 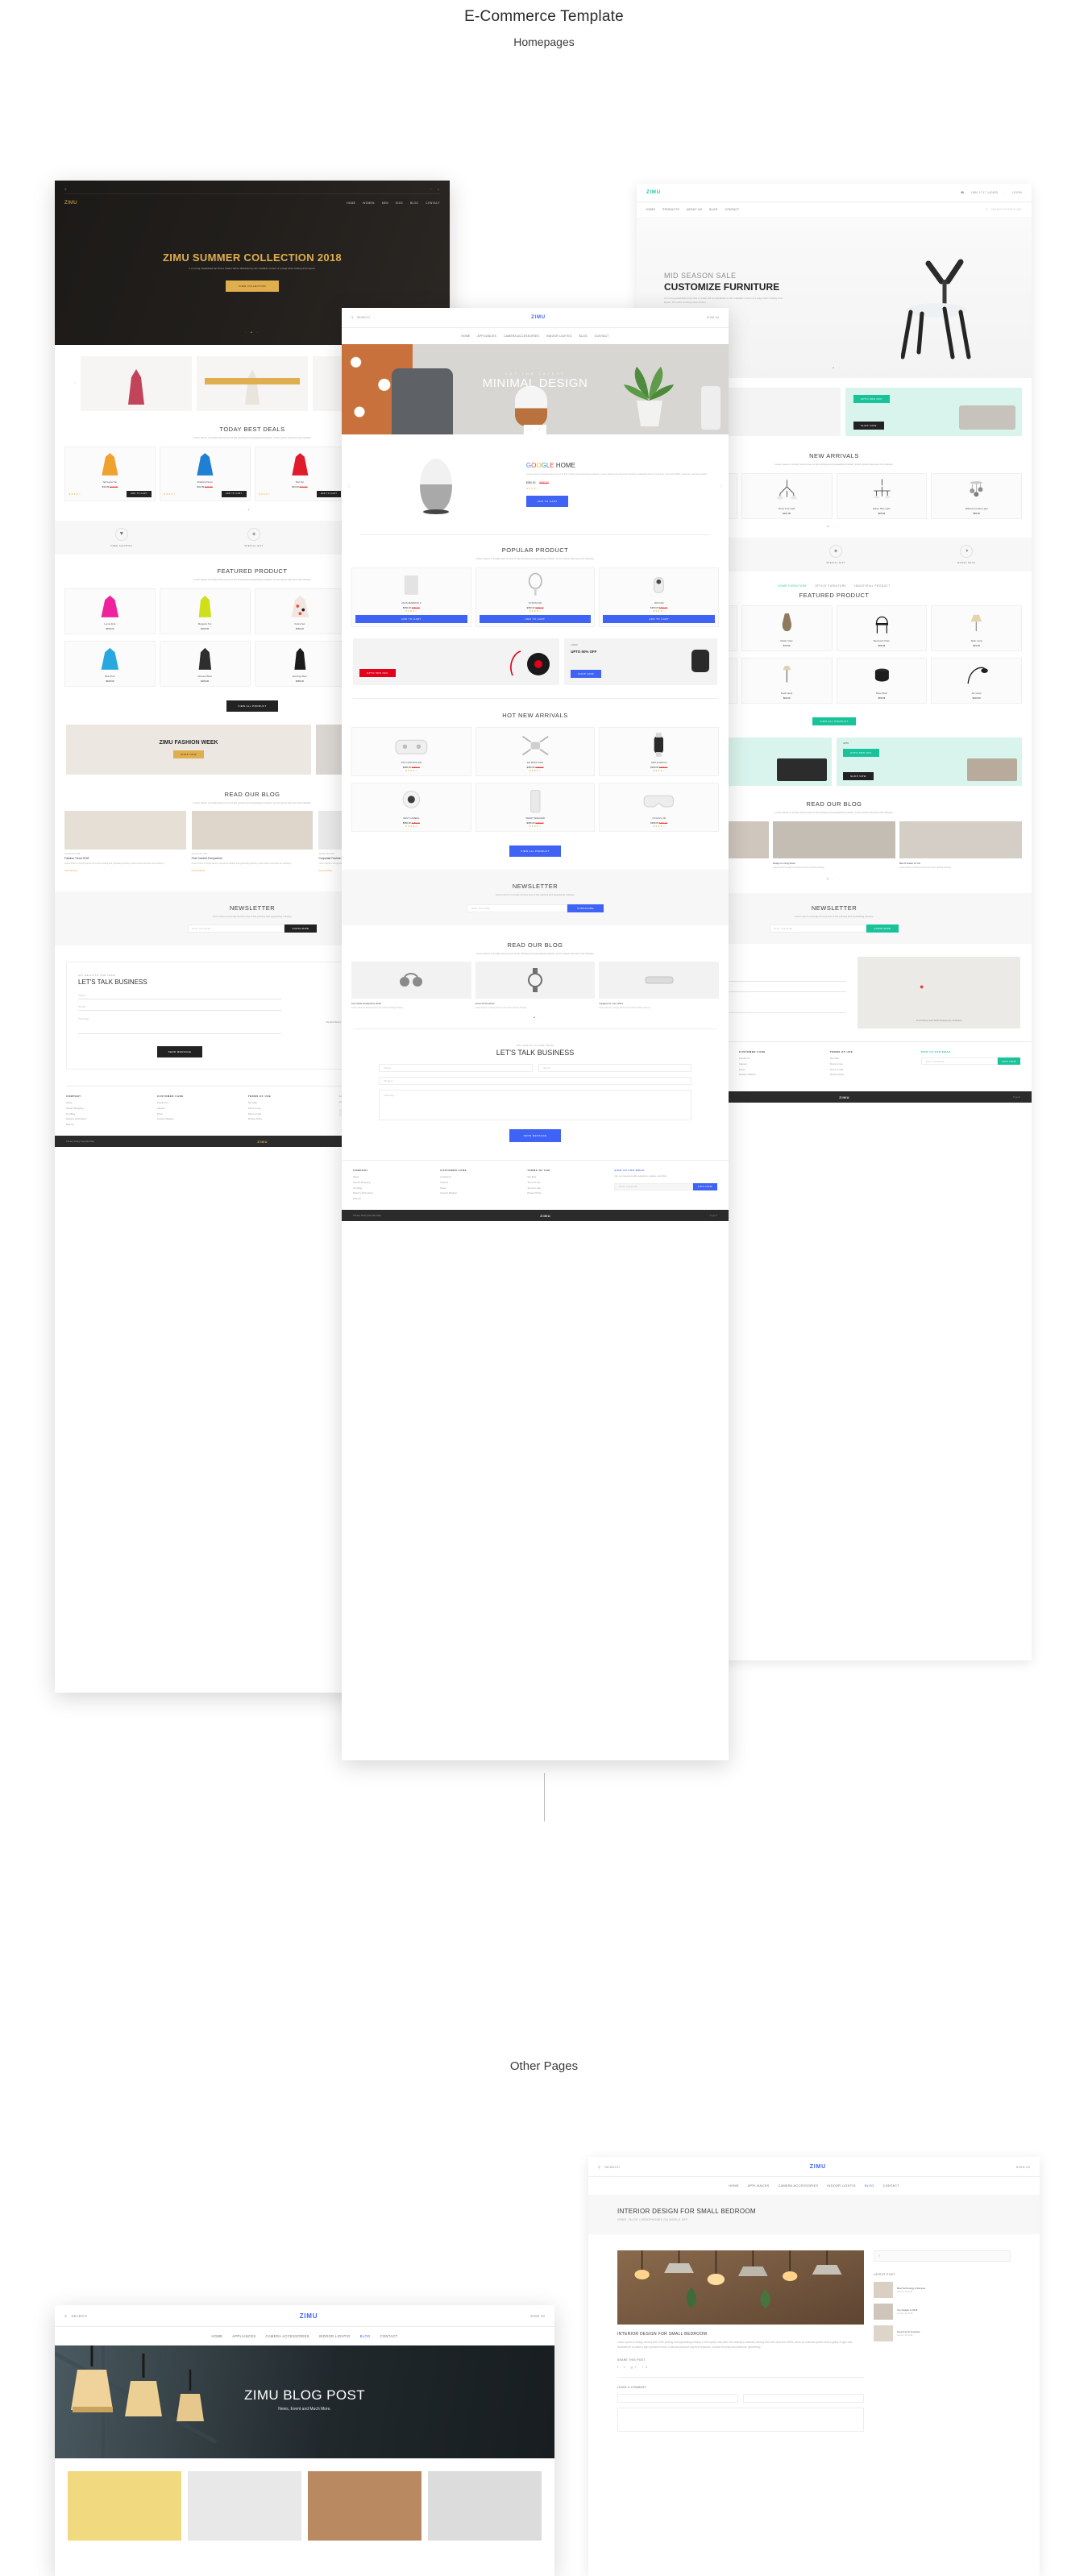 What do you see at coordinates (205, 611) in the screenshot?
I see `product-card: Margaret Top $169.00` at bounding box center [205, 611].